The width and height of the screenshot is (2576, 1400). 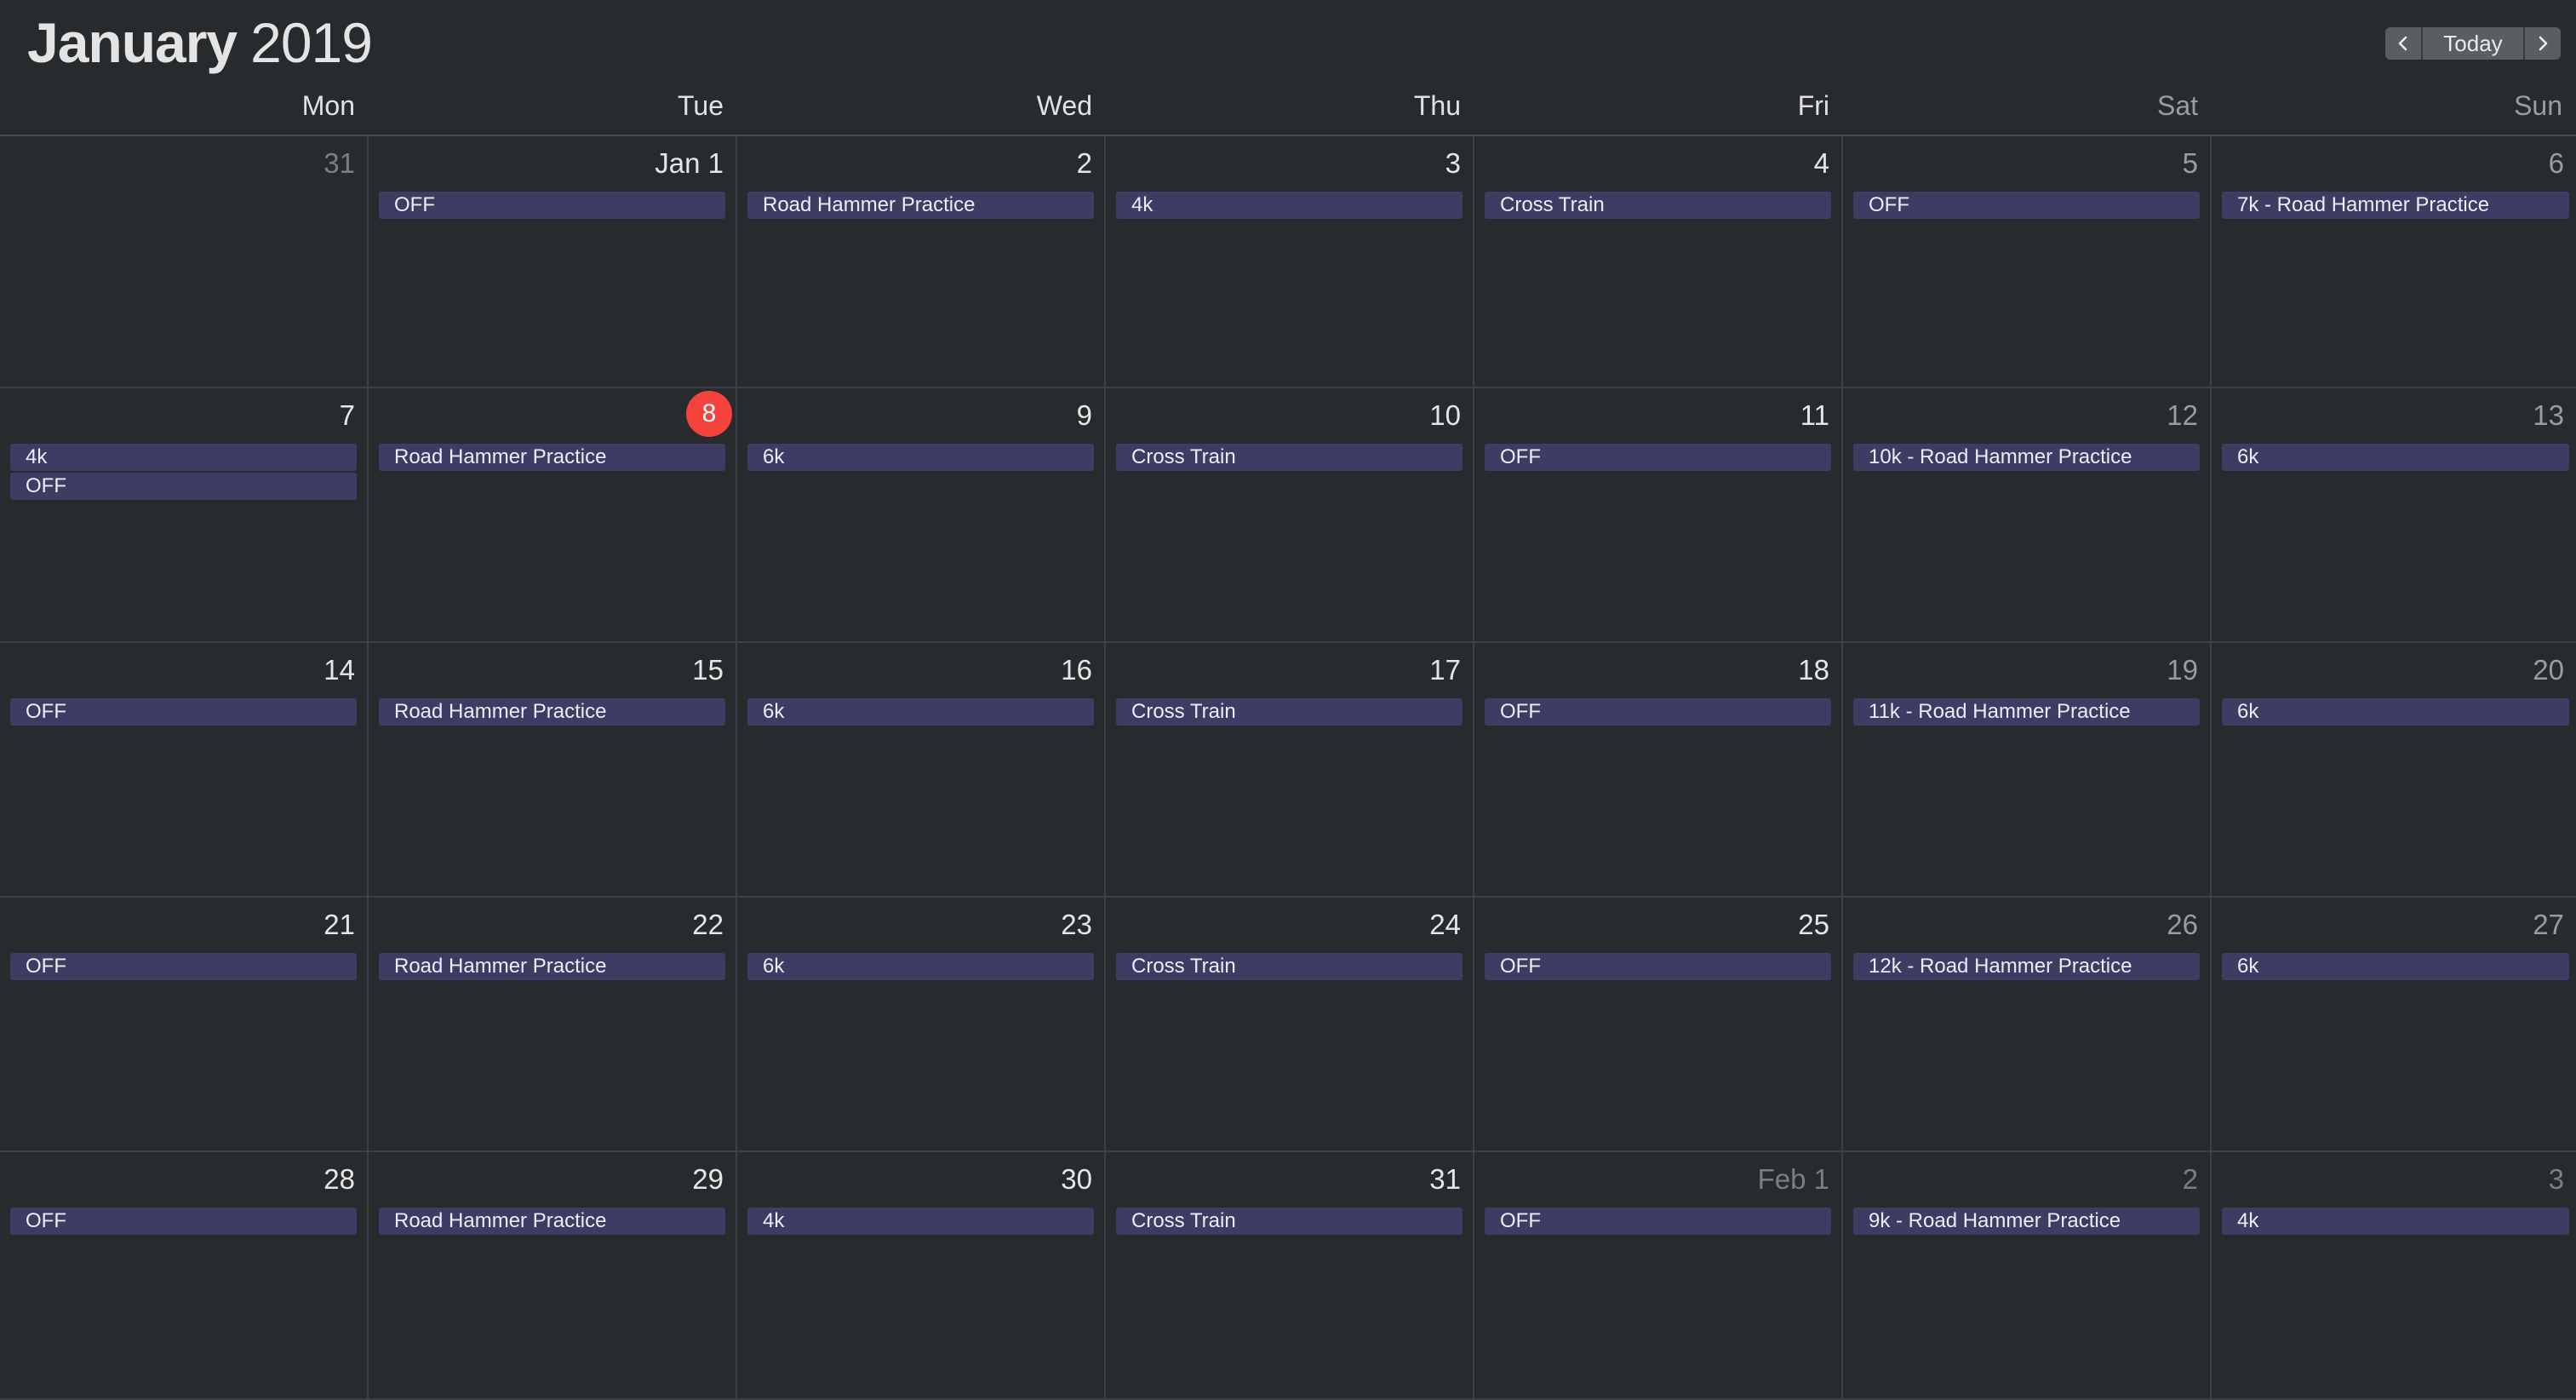 What do you see at coordinates (921, 515) in the screenshot?
I see `day-cell: 9 6k` at bounding box center [921, 515].